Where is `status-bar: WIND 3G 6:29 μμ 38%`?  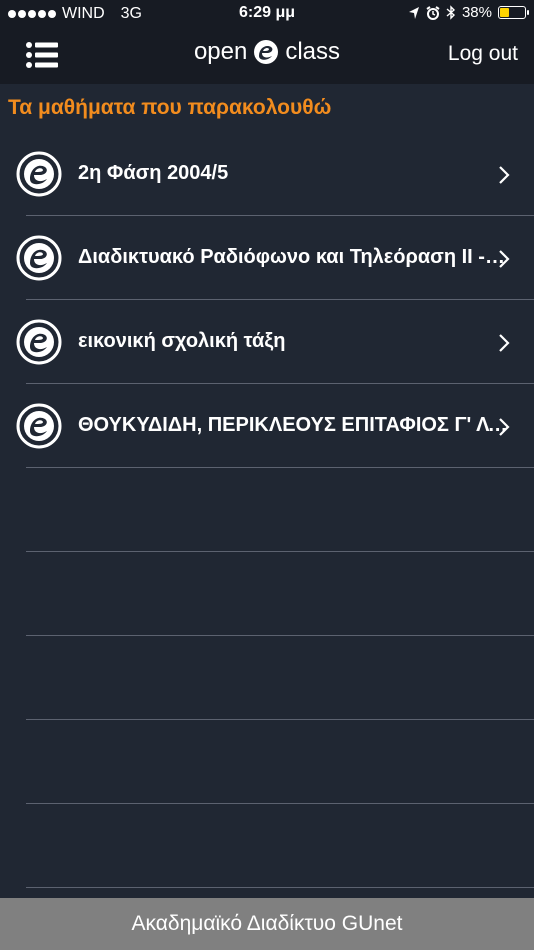
status-bar: WIND 3G 6:29 μμ 38% is located at coordinates (267, 14).